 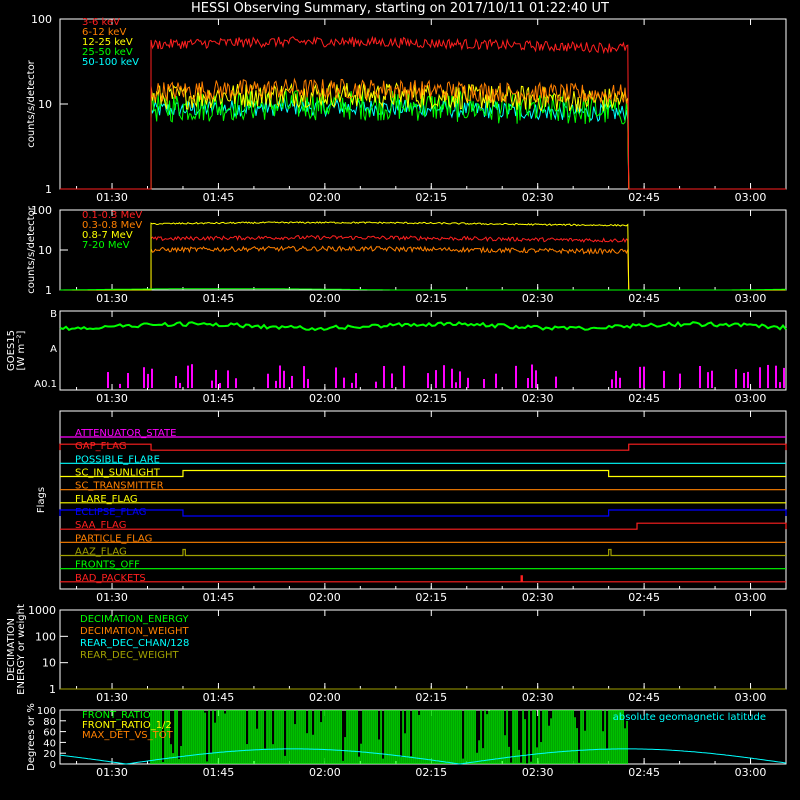 I want to click on y-axis-label: Flags, so click(x=41, y=500).